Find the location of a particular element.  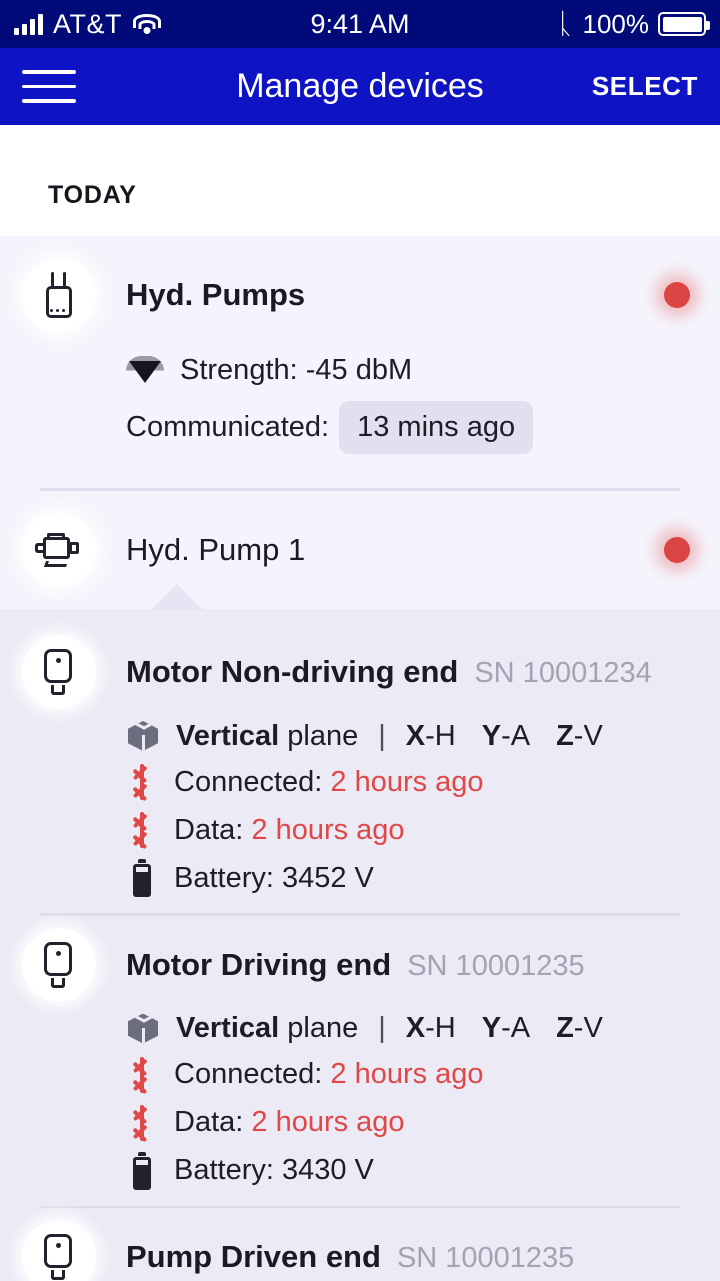

select-button: SELECT is located at coordinates (645, 86).